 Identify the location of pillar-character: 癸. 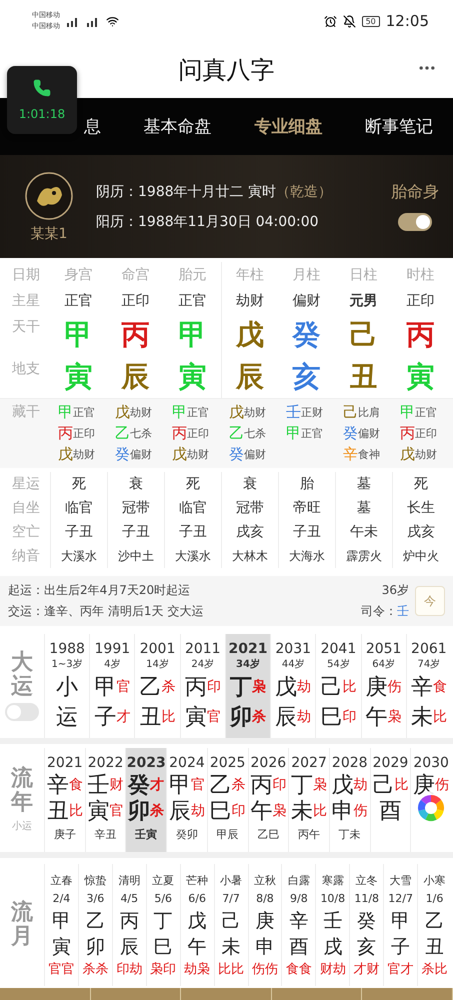
(306, 335).